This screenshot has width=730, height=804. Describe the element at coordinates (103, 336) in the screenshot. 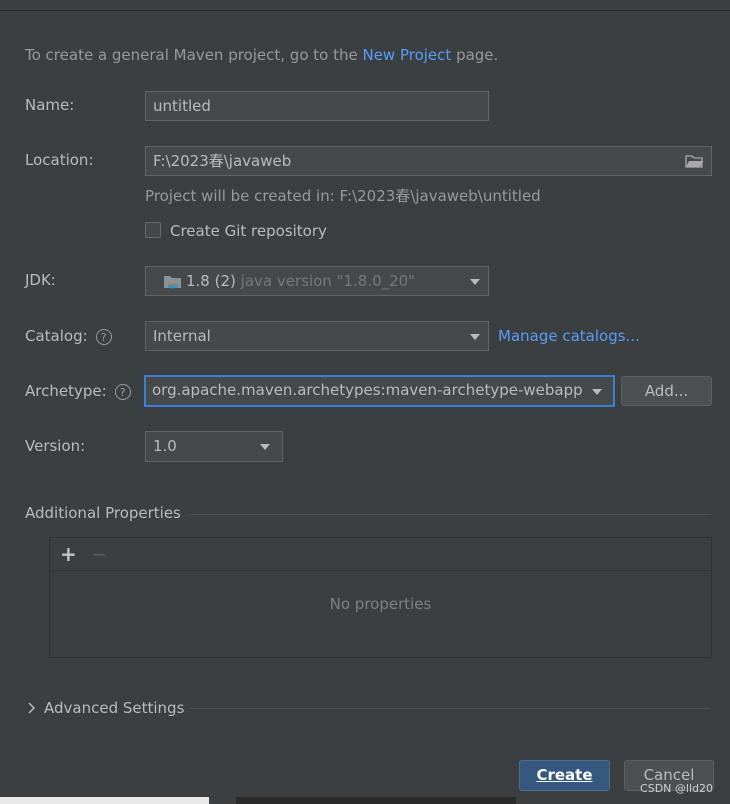

I see `catalog-help-icon: ?` at that location.